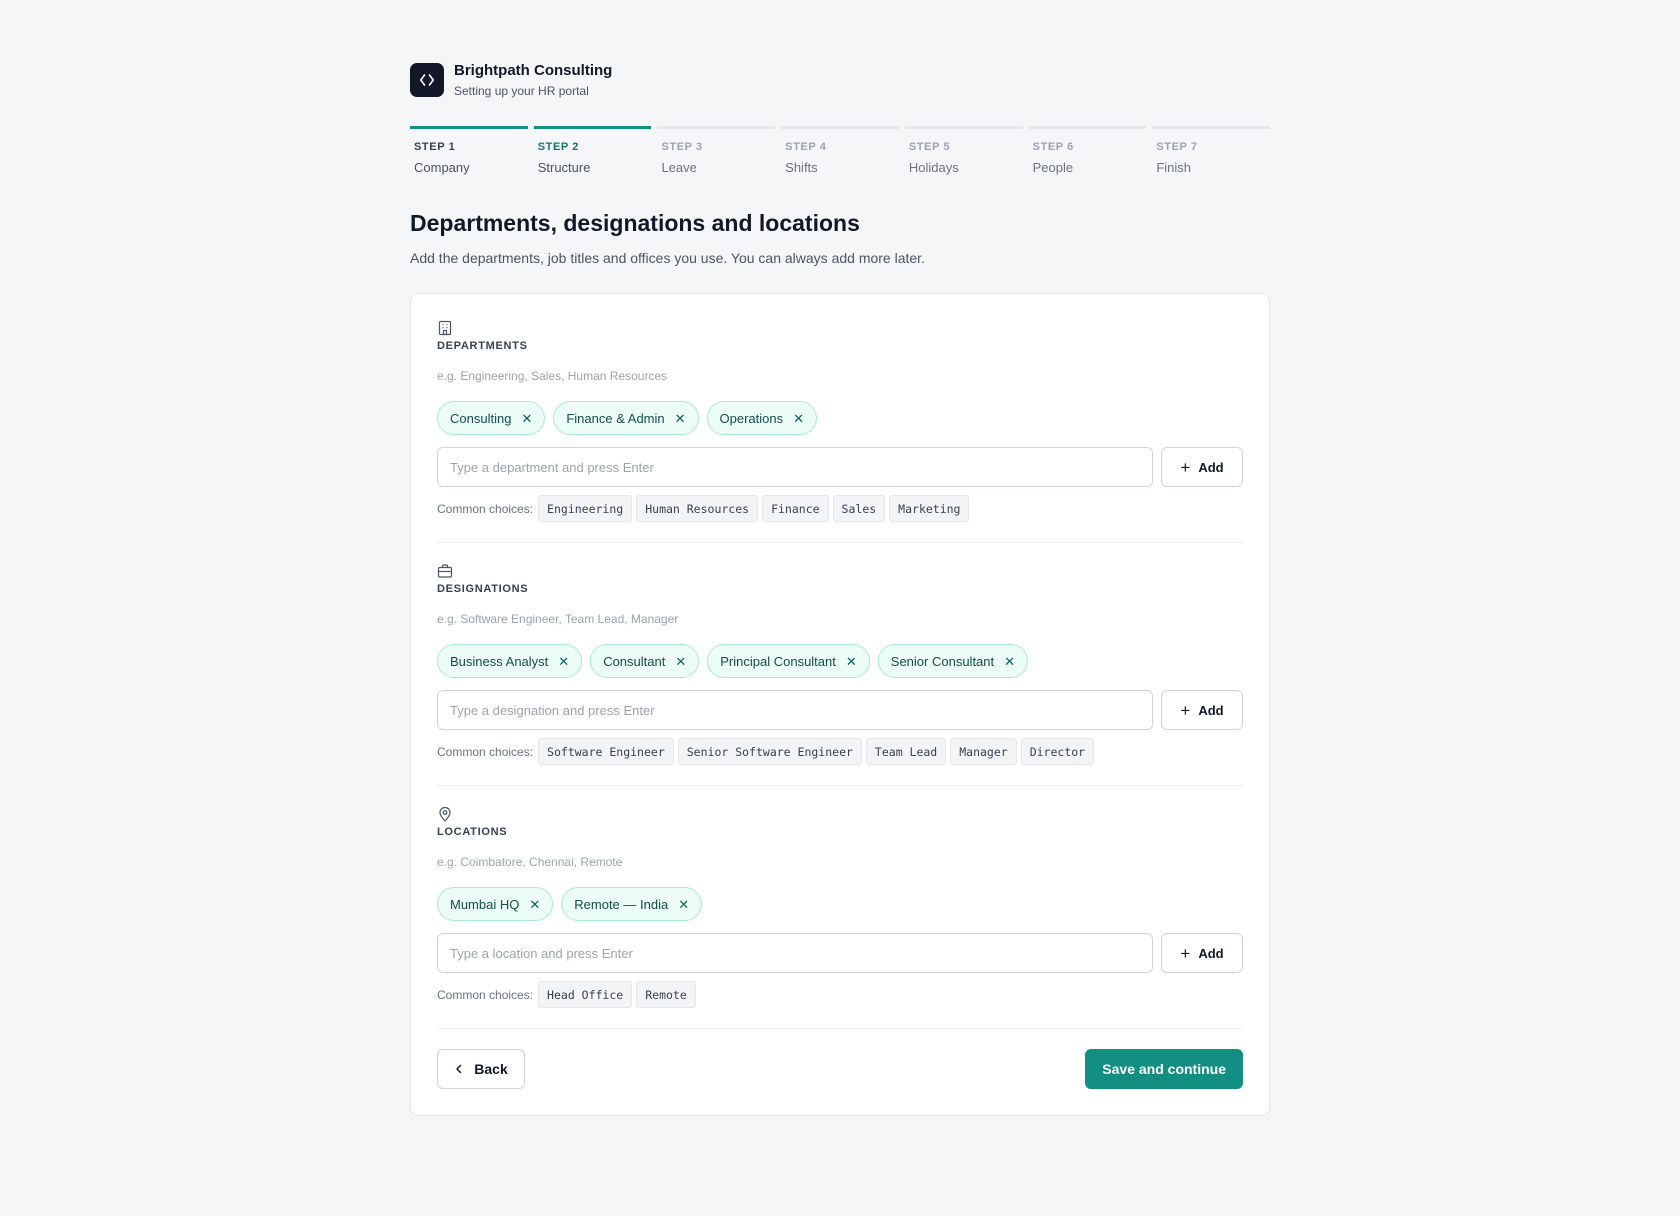 The image size is (1680, 1216). Describe the element at coordinates (1053, 167) in the screenshot. I see `step-label: People` at that location.